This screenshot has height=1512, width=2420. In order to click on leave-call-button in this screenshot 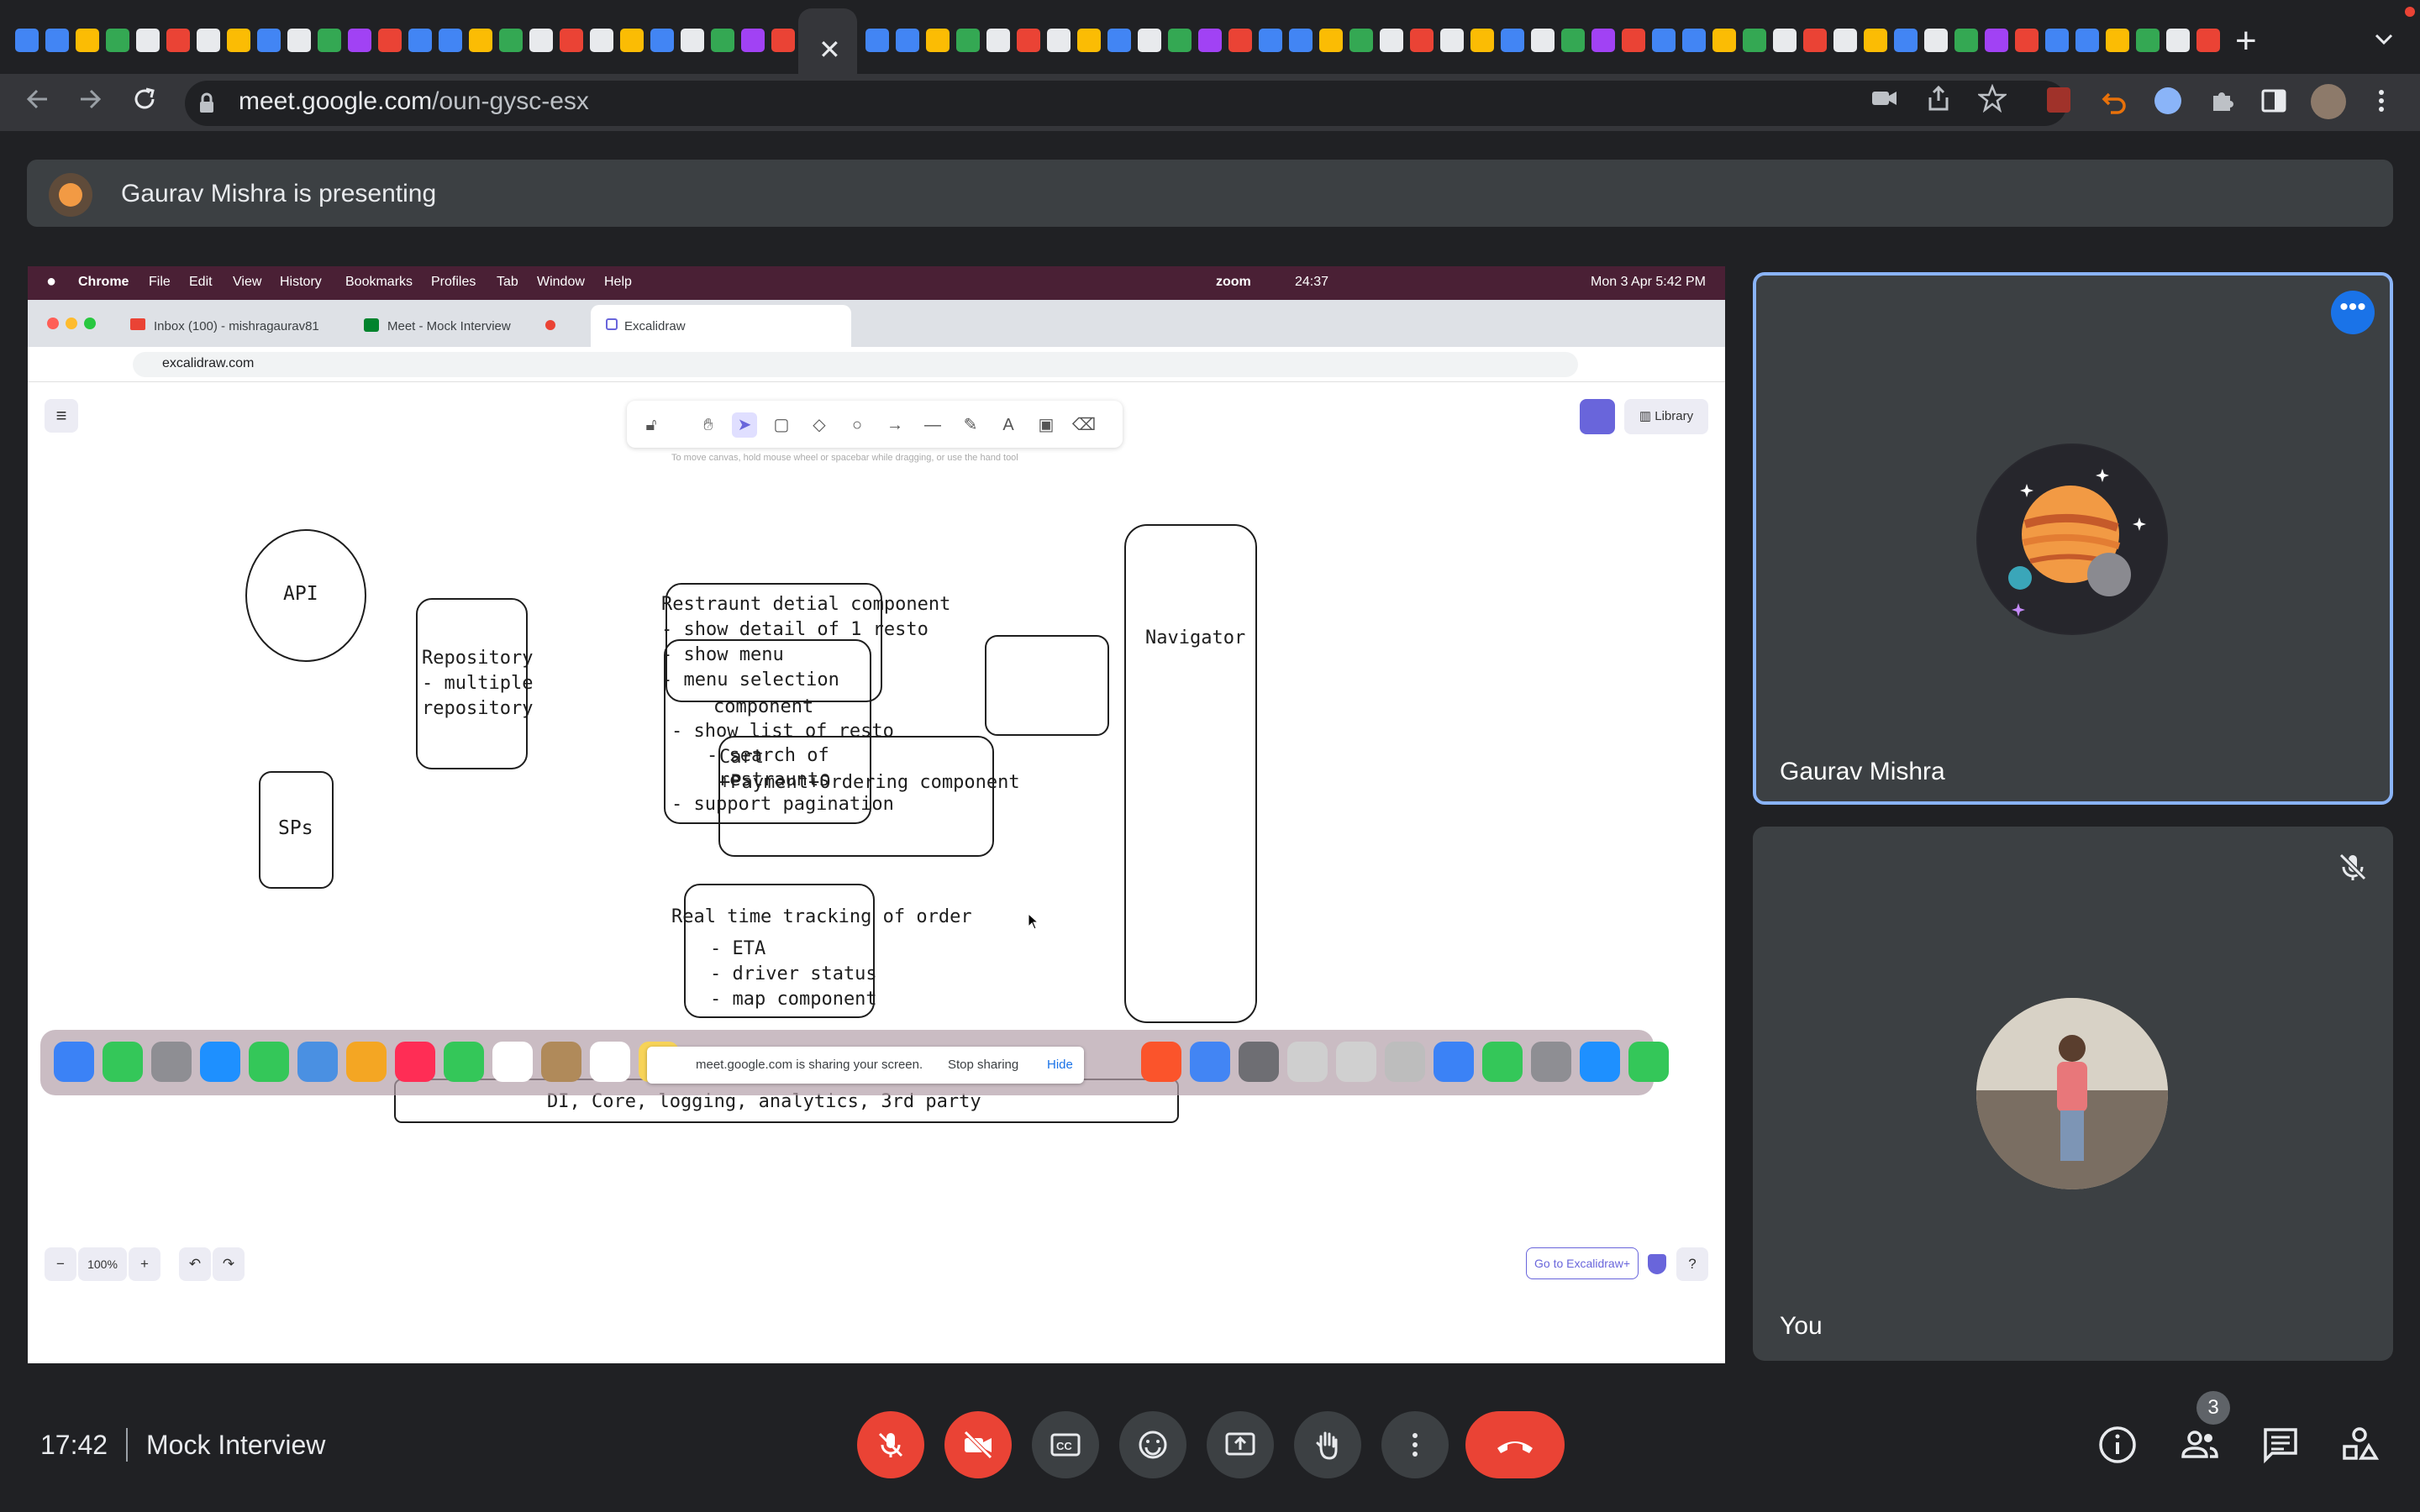, I will do `click(1515, 1444)`.